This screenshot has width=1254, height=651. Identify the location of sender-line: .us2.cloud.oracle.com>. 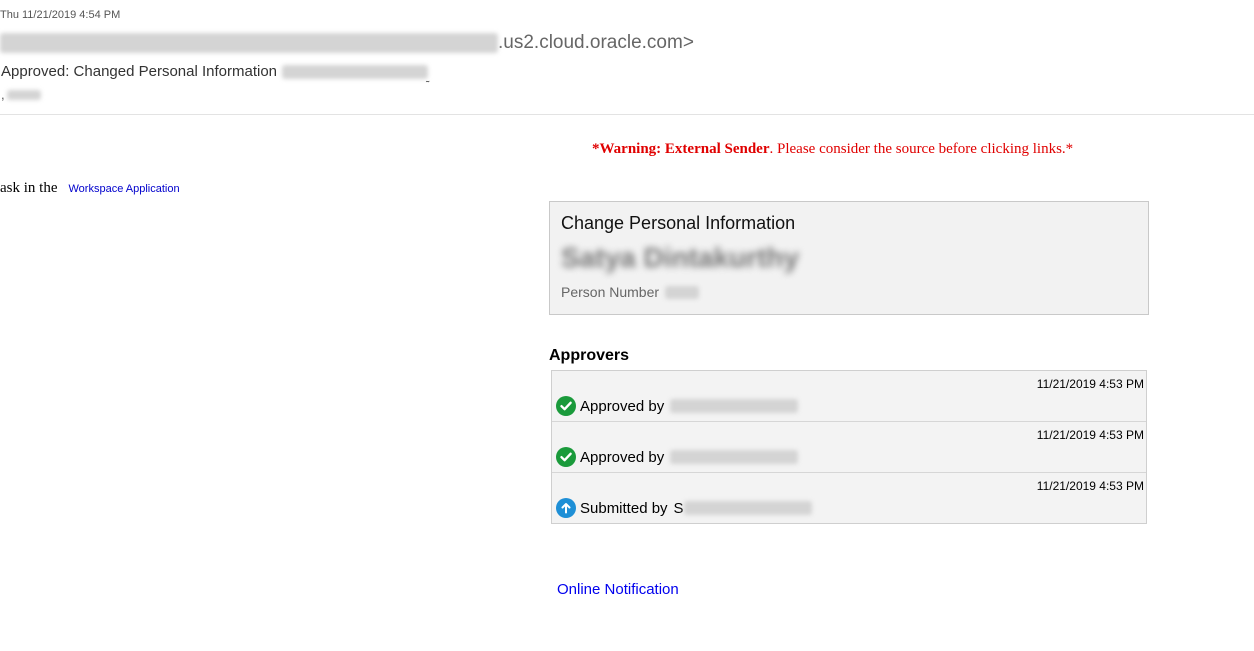
(347, 43).